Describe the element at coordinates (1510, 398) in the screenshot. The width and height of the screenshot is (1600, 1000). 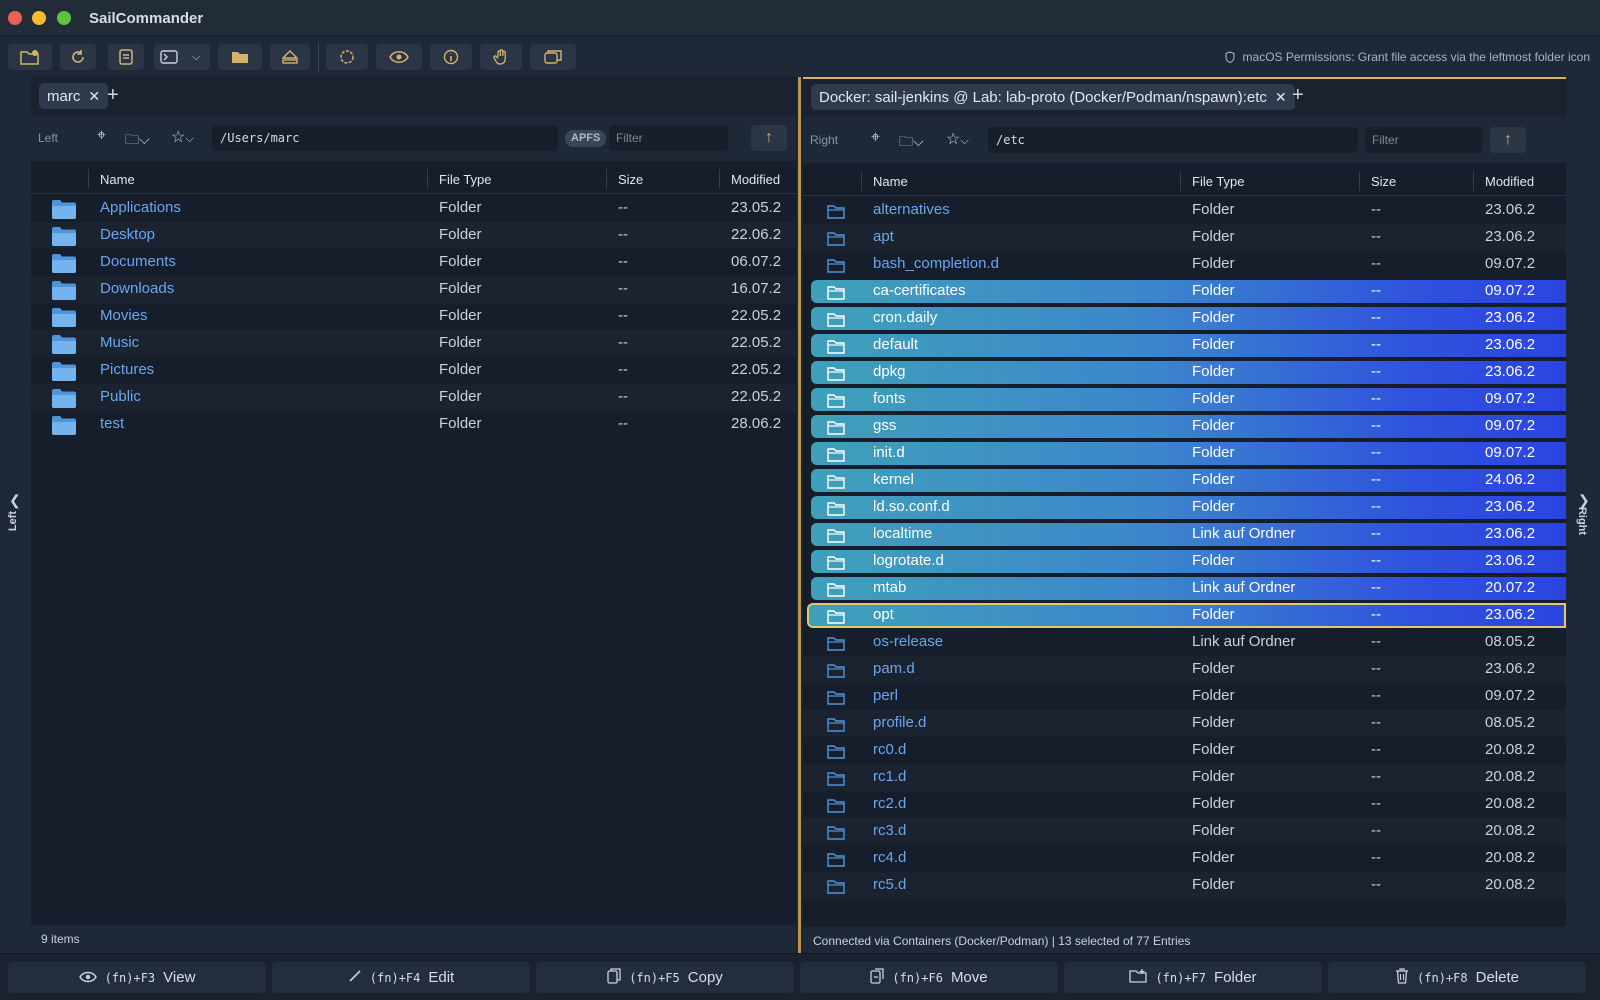
I see `file-modified: 09.07.2` at that location.